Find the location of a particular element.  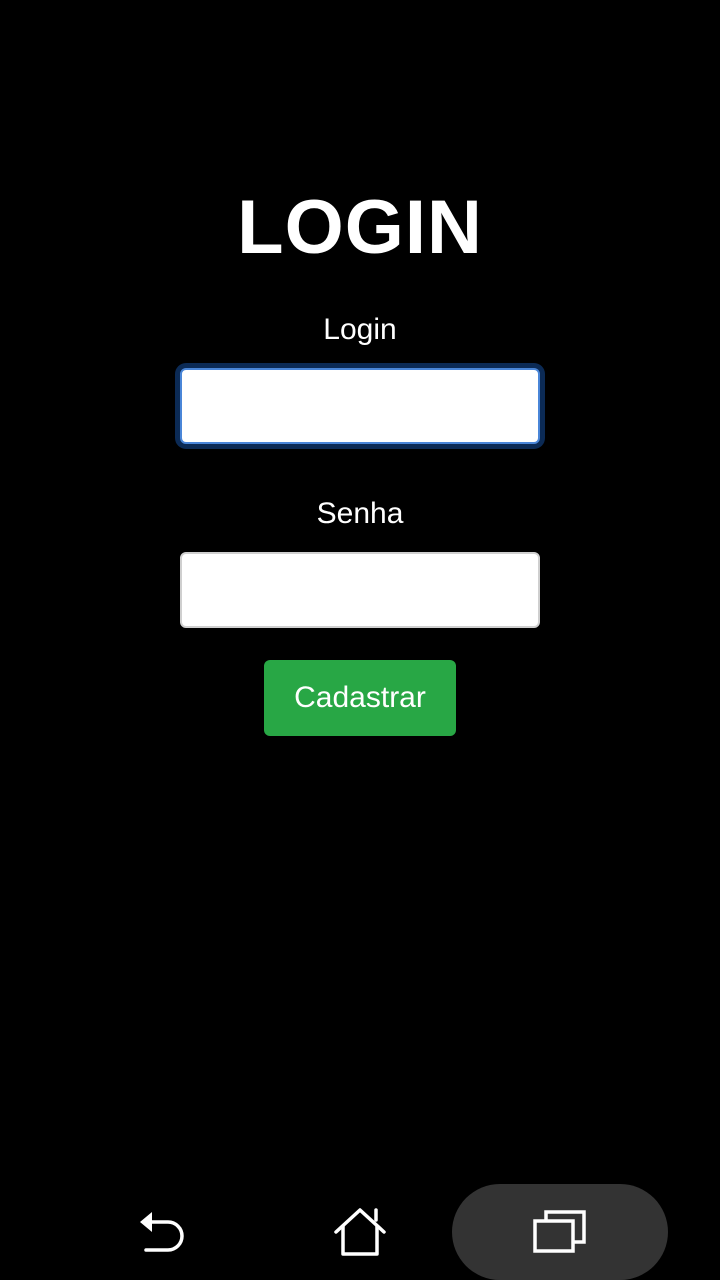

senha-label: Senha is located at coordinates (360, 513).